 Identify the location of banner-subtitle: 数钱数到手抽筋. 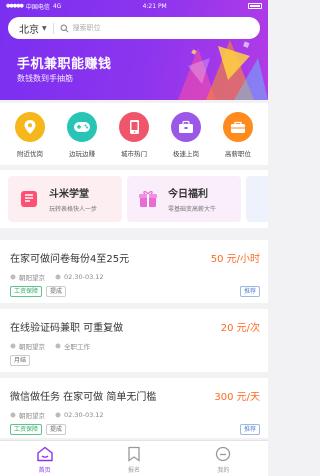
(45, 78).